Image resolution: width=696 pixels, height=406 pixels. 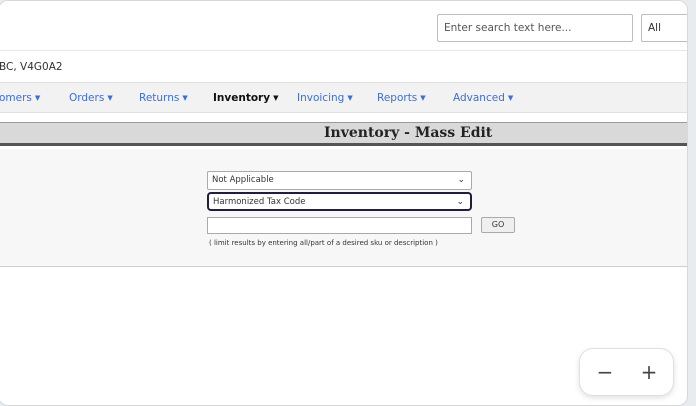 I want to click on nav-item-advanced: Advanced ▼, so click(x=483, y=98).